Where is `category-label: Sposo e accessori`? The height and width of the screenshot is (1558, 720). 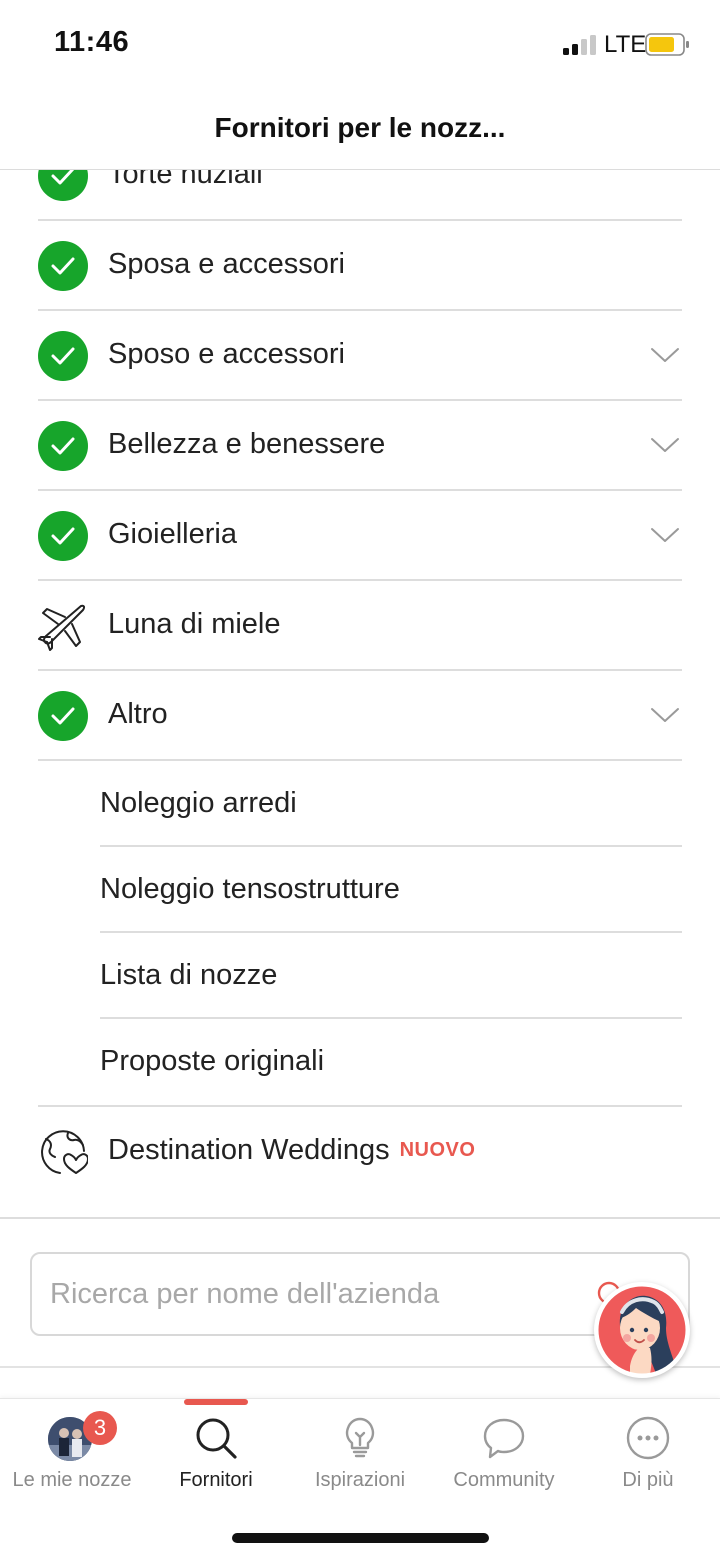 category-label: Sposo e accessori is located at coordinates (226, 354).